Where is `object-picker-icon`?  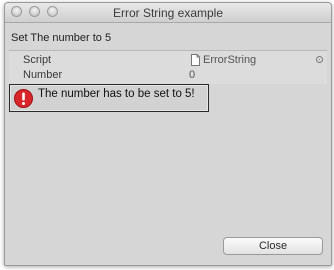 object-picker-icon is located at coordinates (319, 59).